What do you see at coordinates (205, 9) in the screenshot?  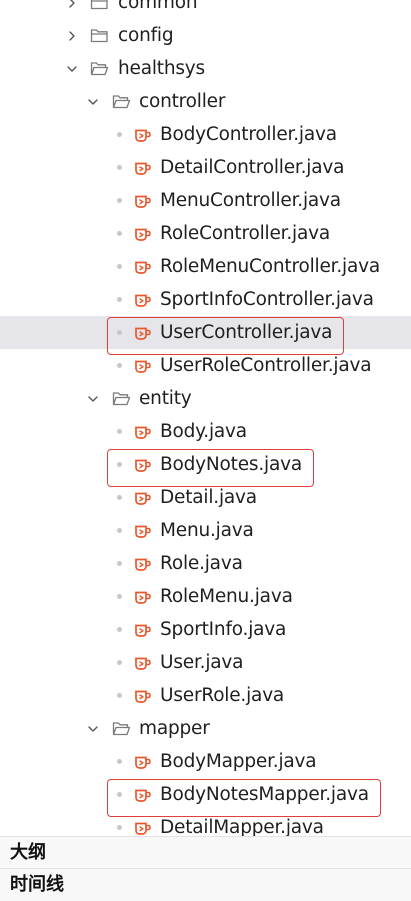 I see `tree-folder-common: common` at bounding box center [205, 9].